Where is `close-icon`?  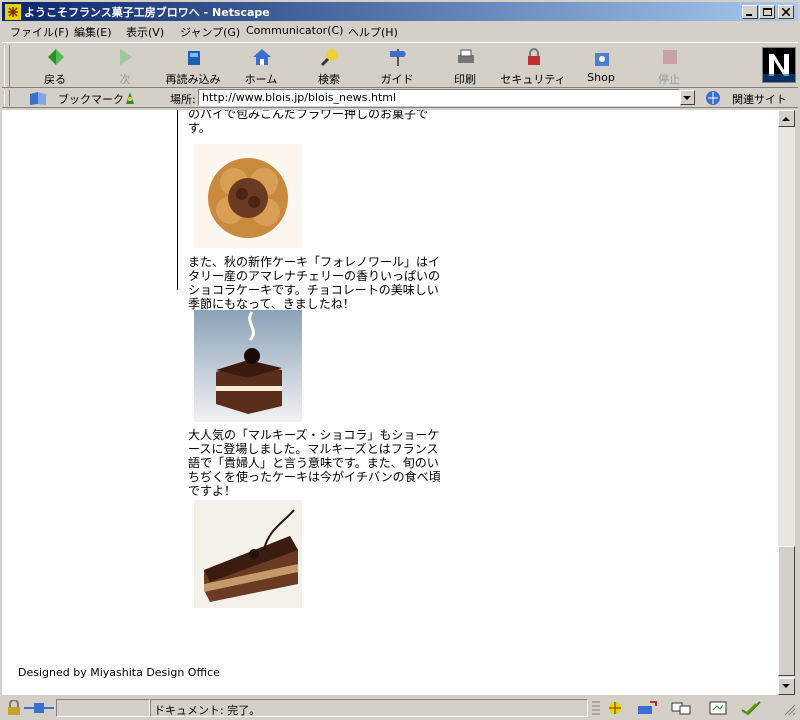 close-icon is located at coordinates (786, 12).